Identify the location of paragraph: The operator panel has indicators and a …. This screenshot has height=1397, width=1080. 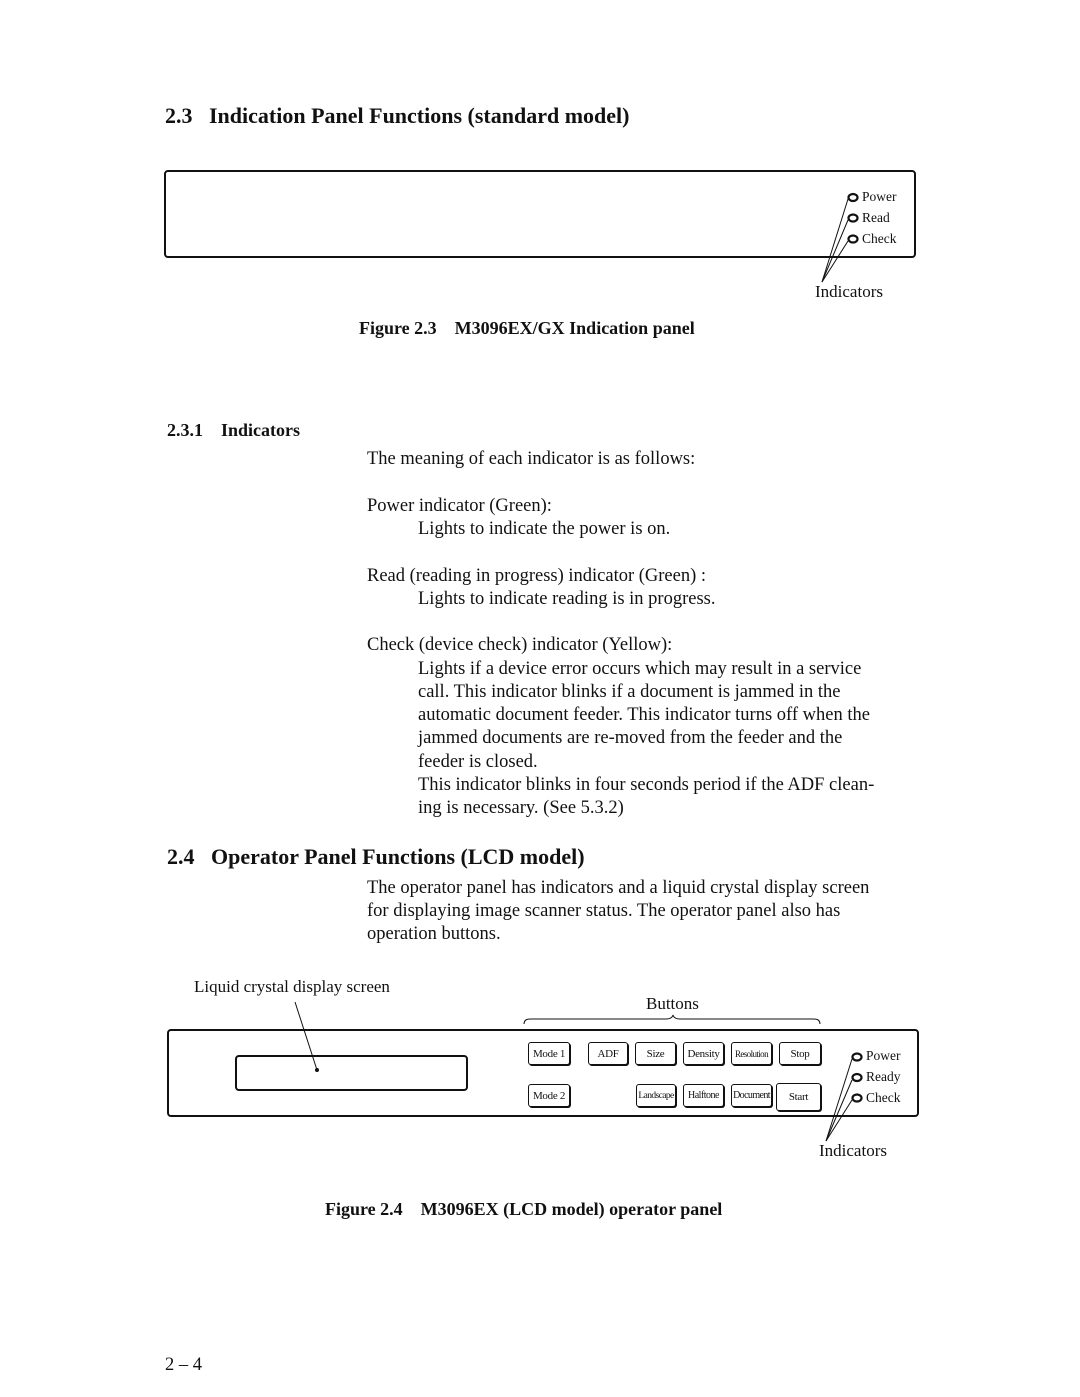
(618, 888).